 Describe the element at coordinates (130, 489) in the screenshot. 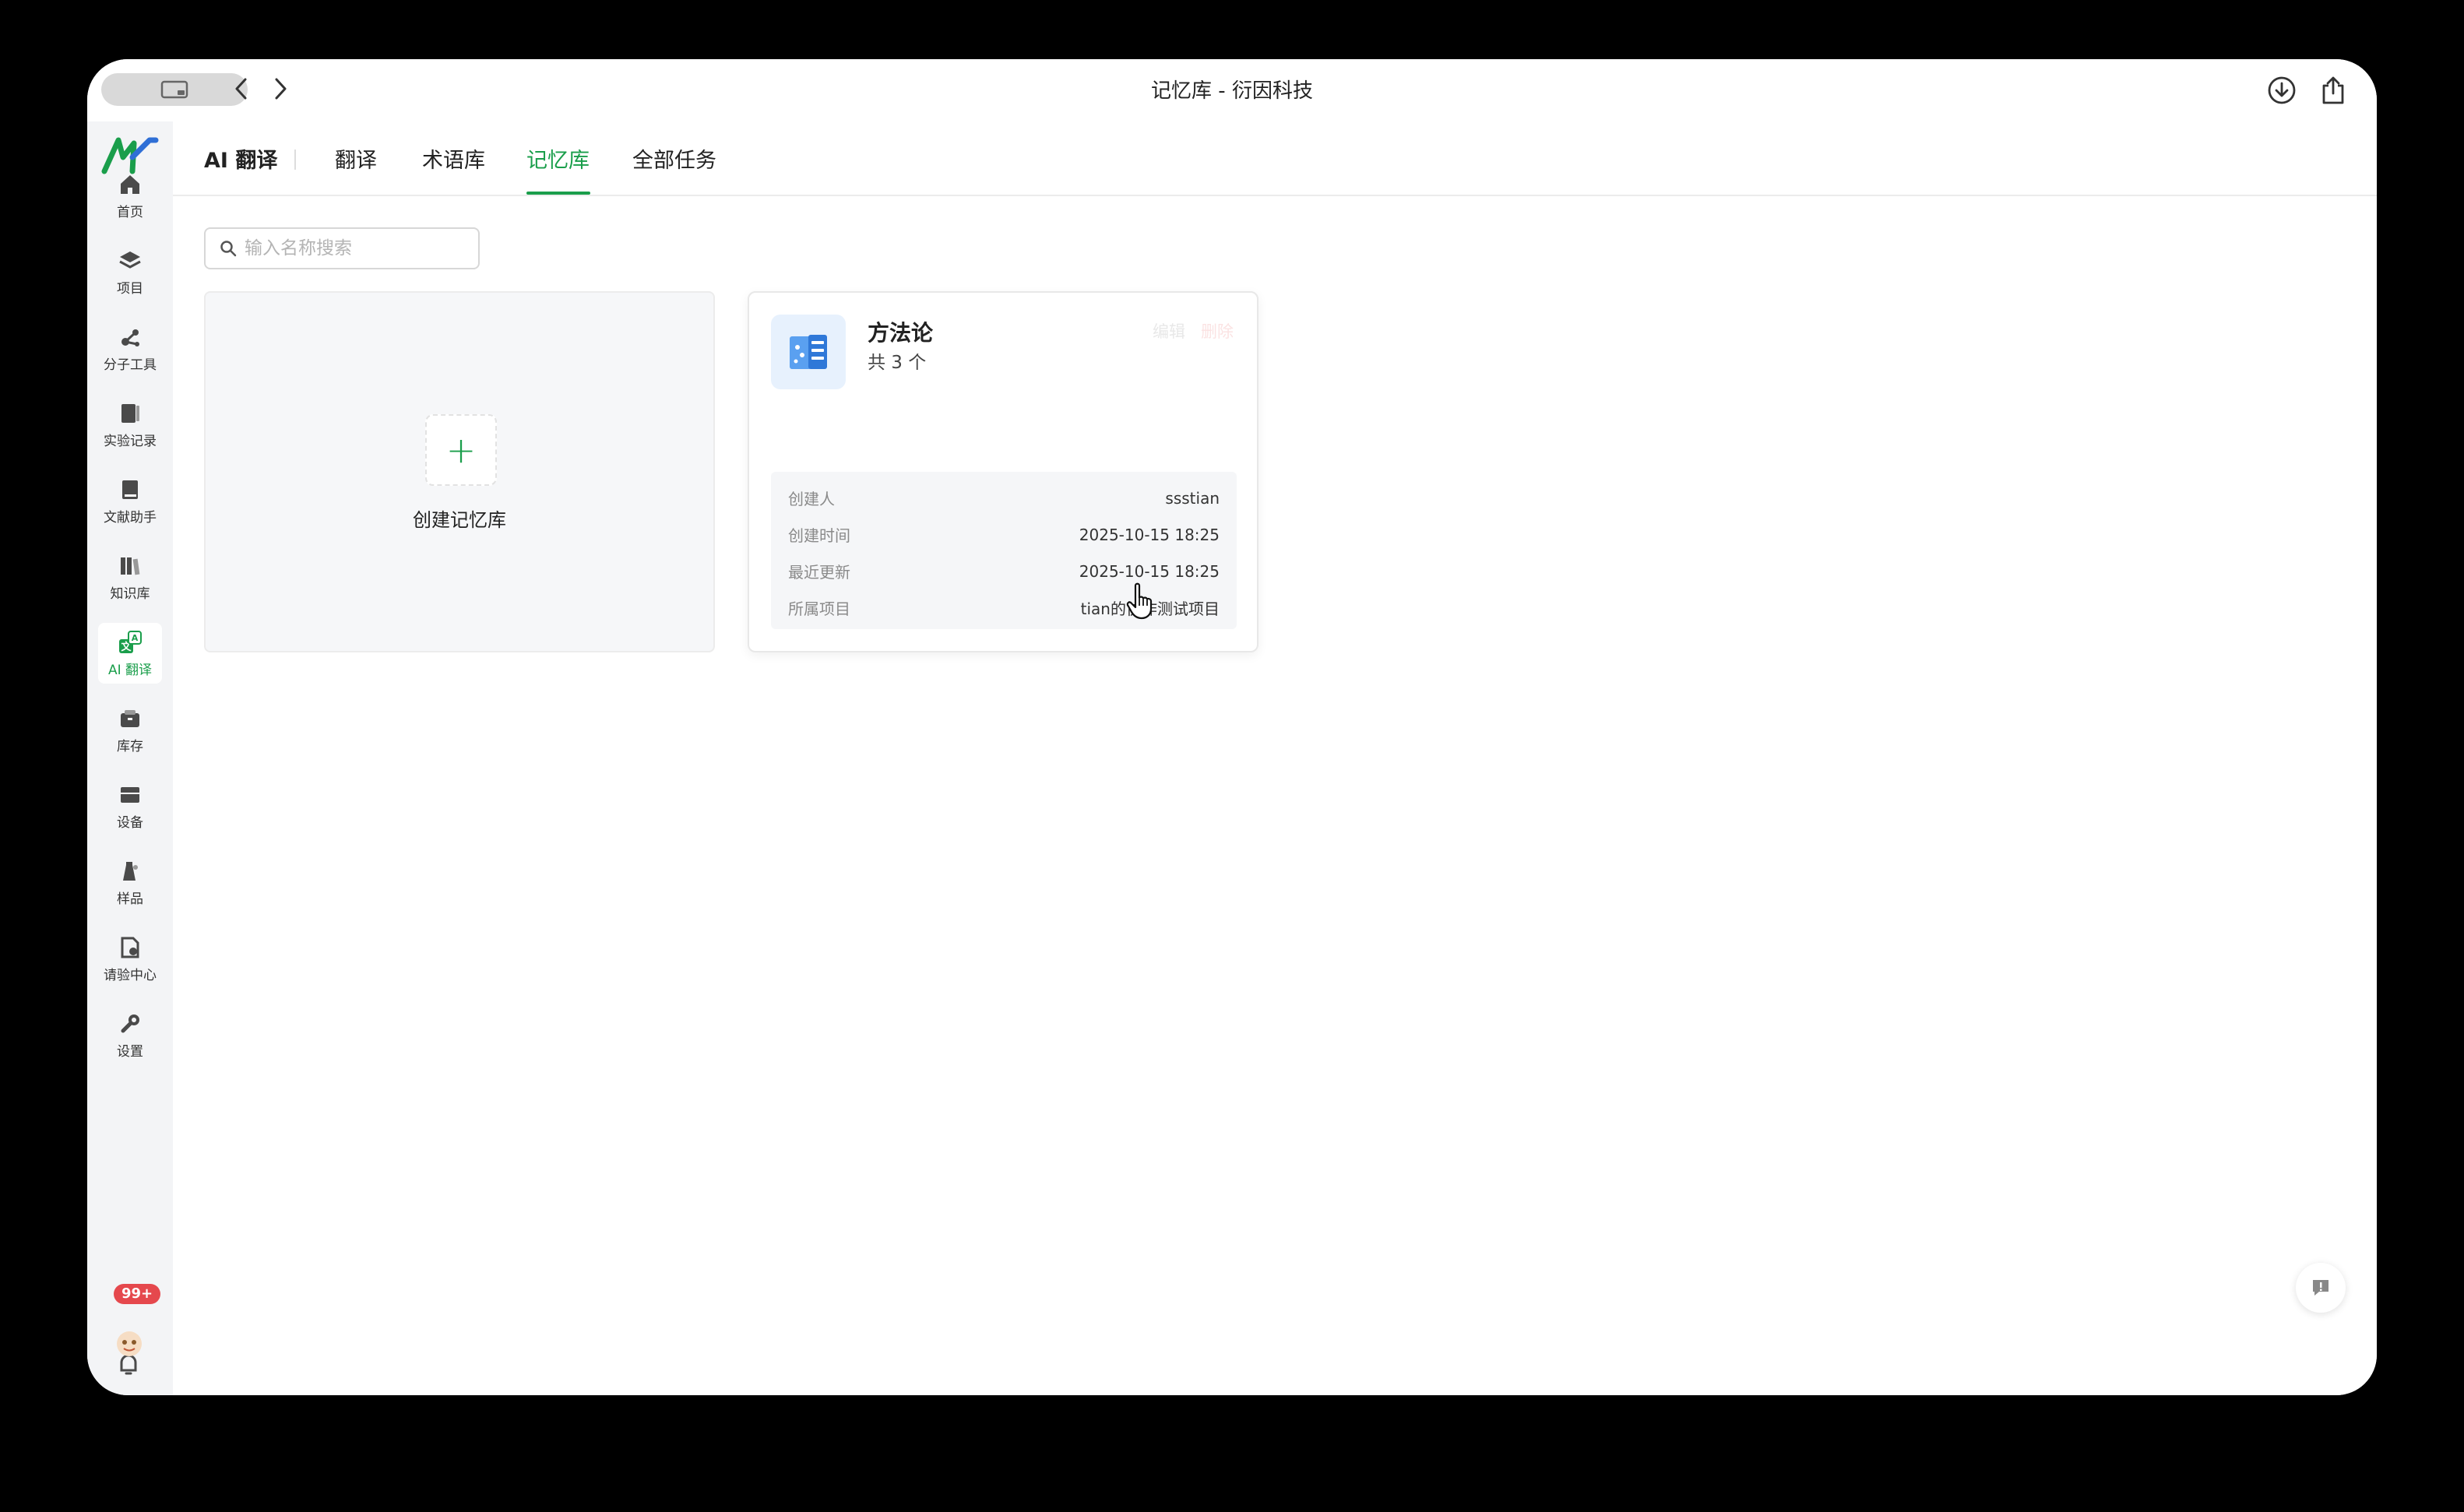

I see `book-icon` at that location.